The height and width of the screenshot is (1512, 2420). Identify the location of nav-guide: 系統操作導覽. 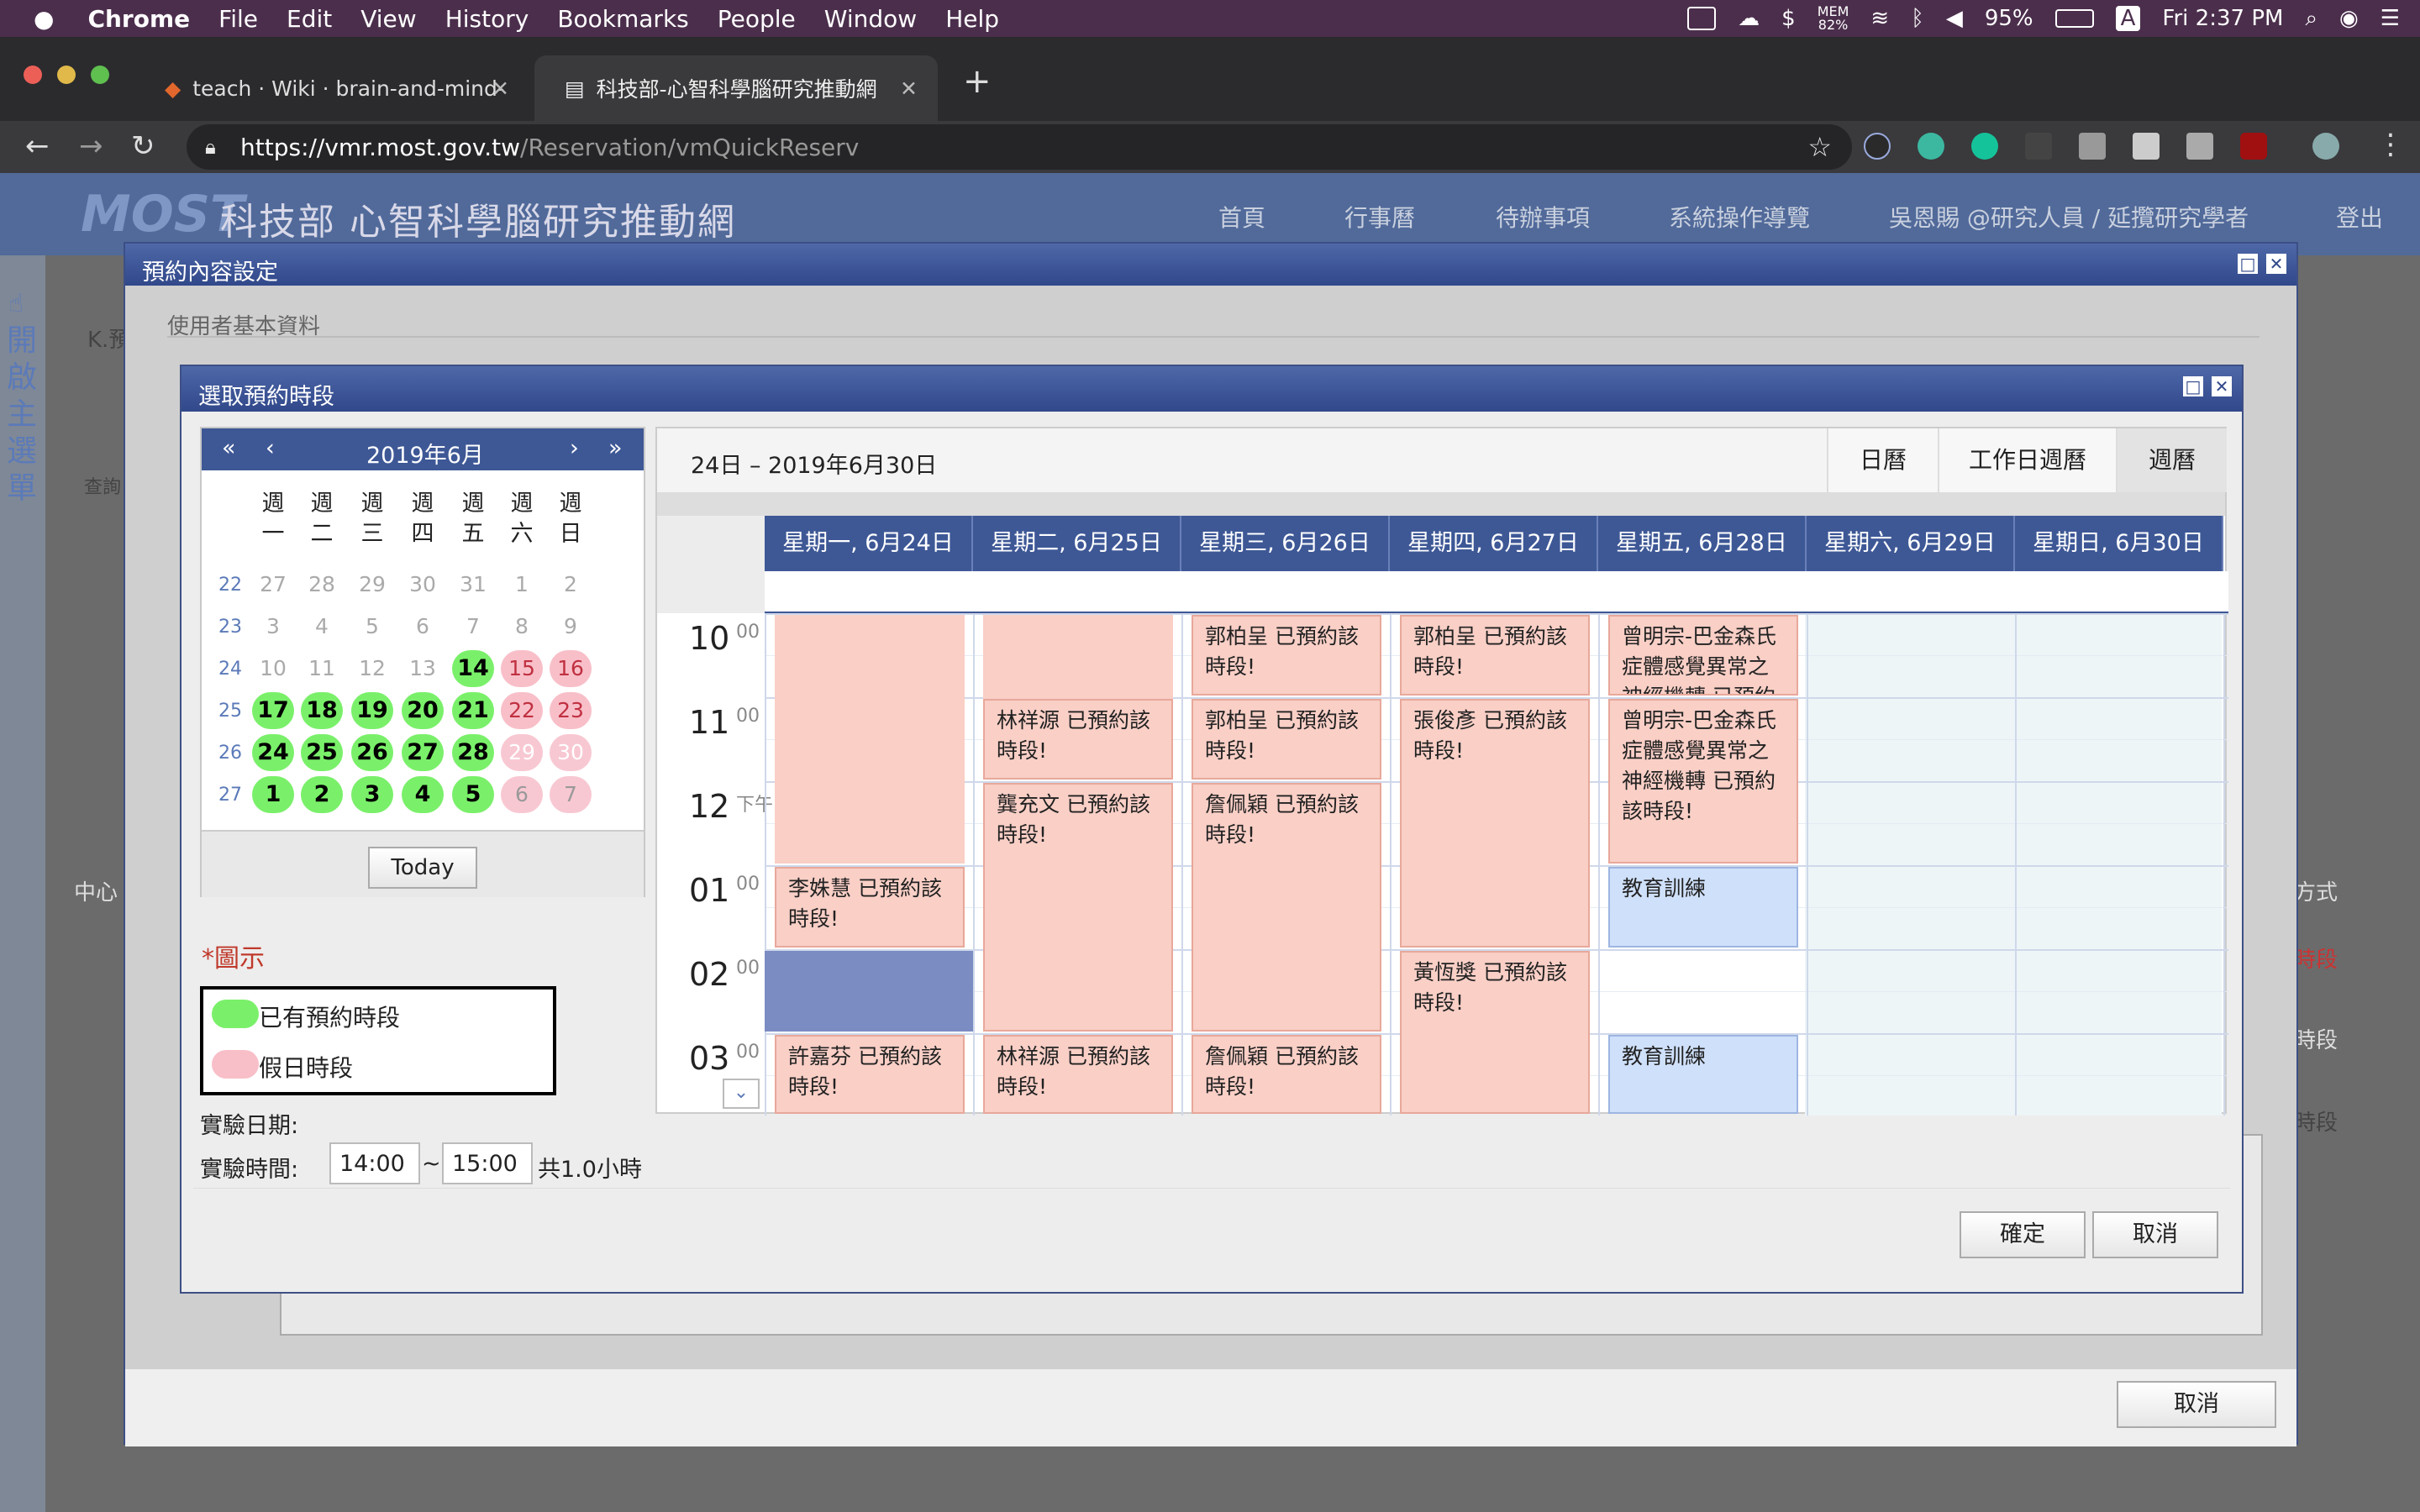
(1740, 217).